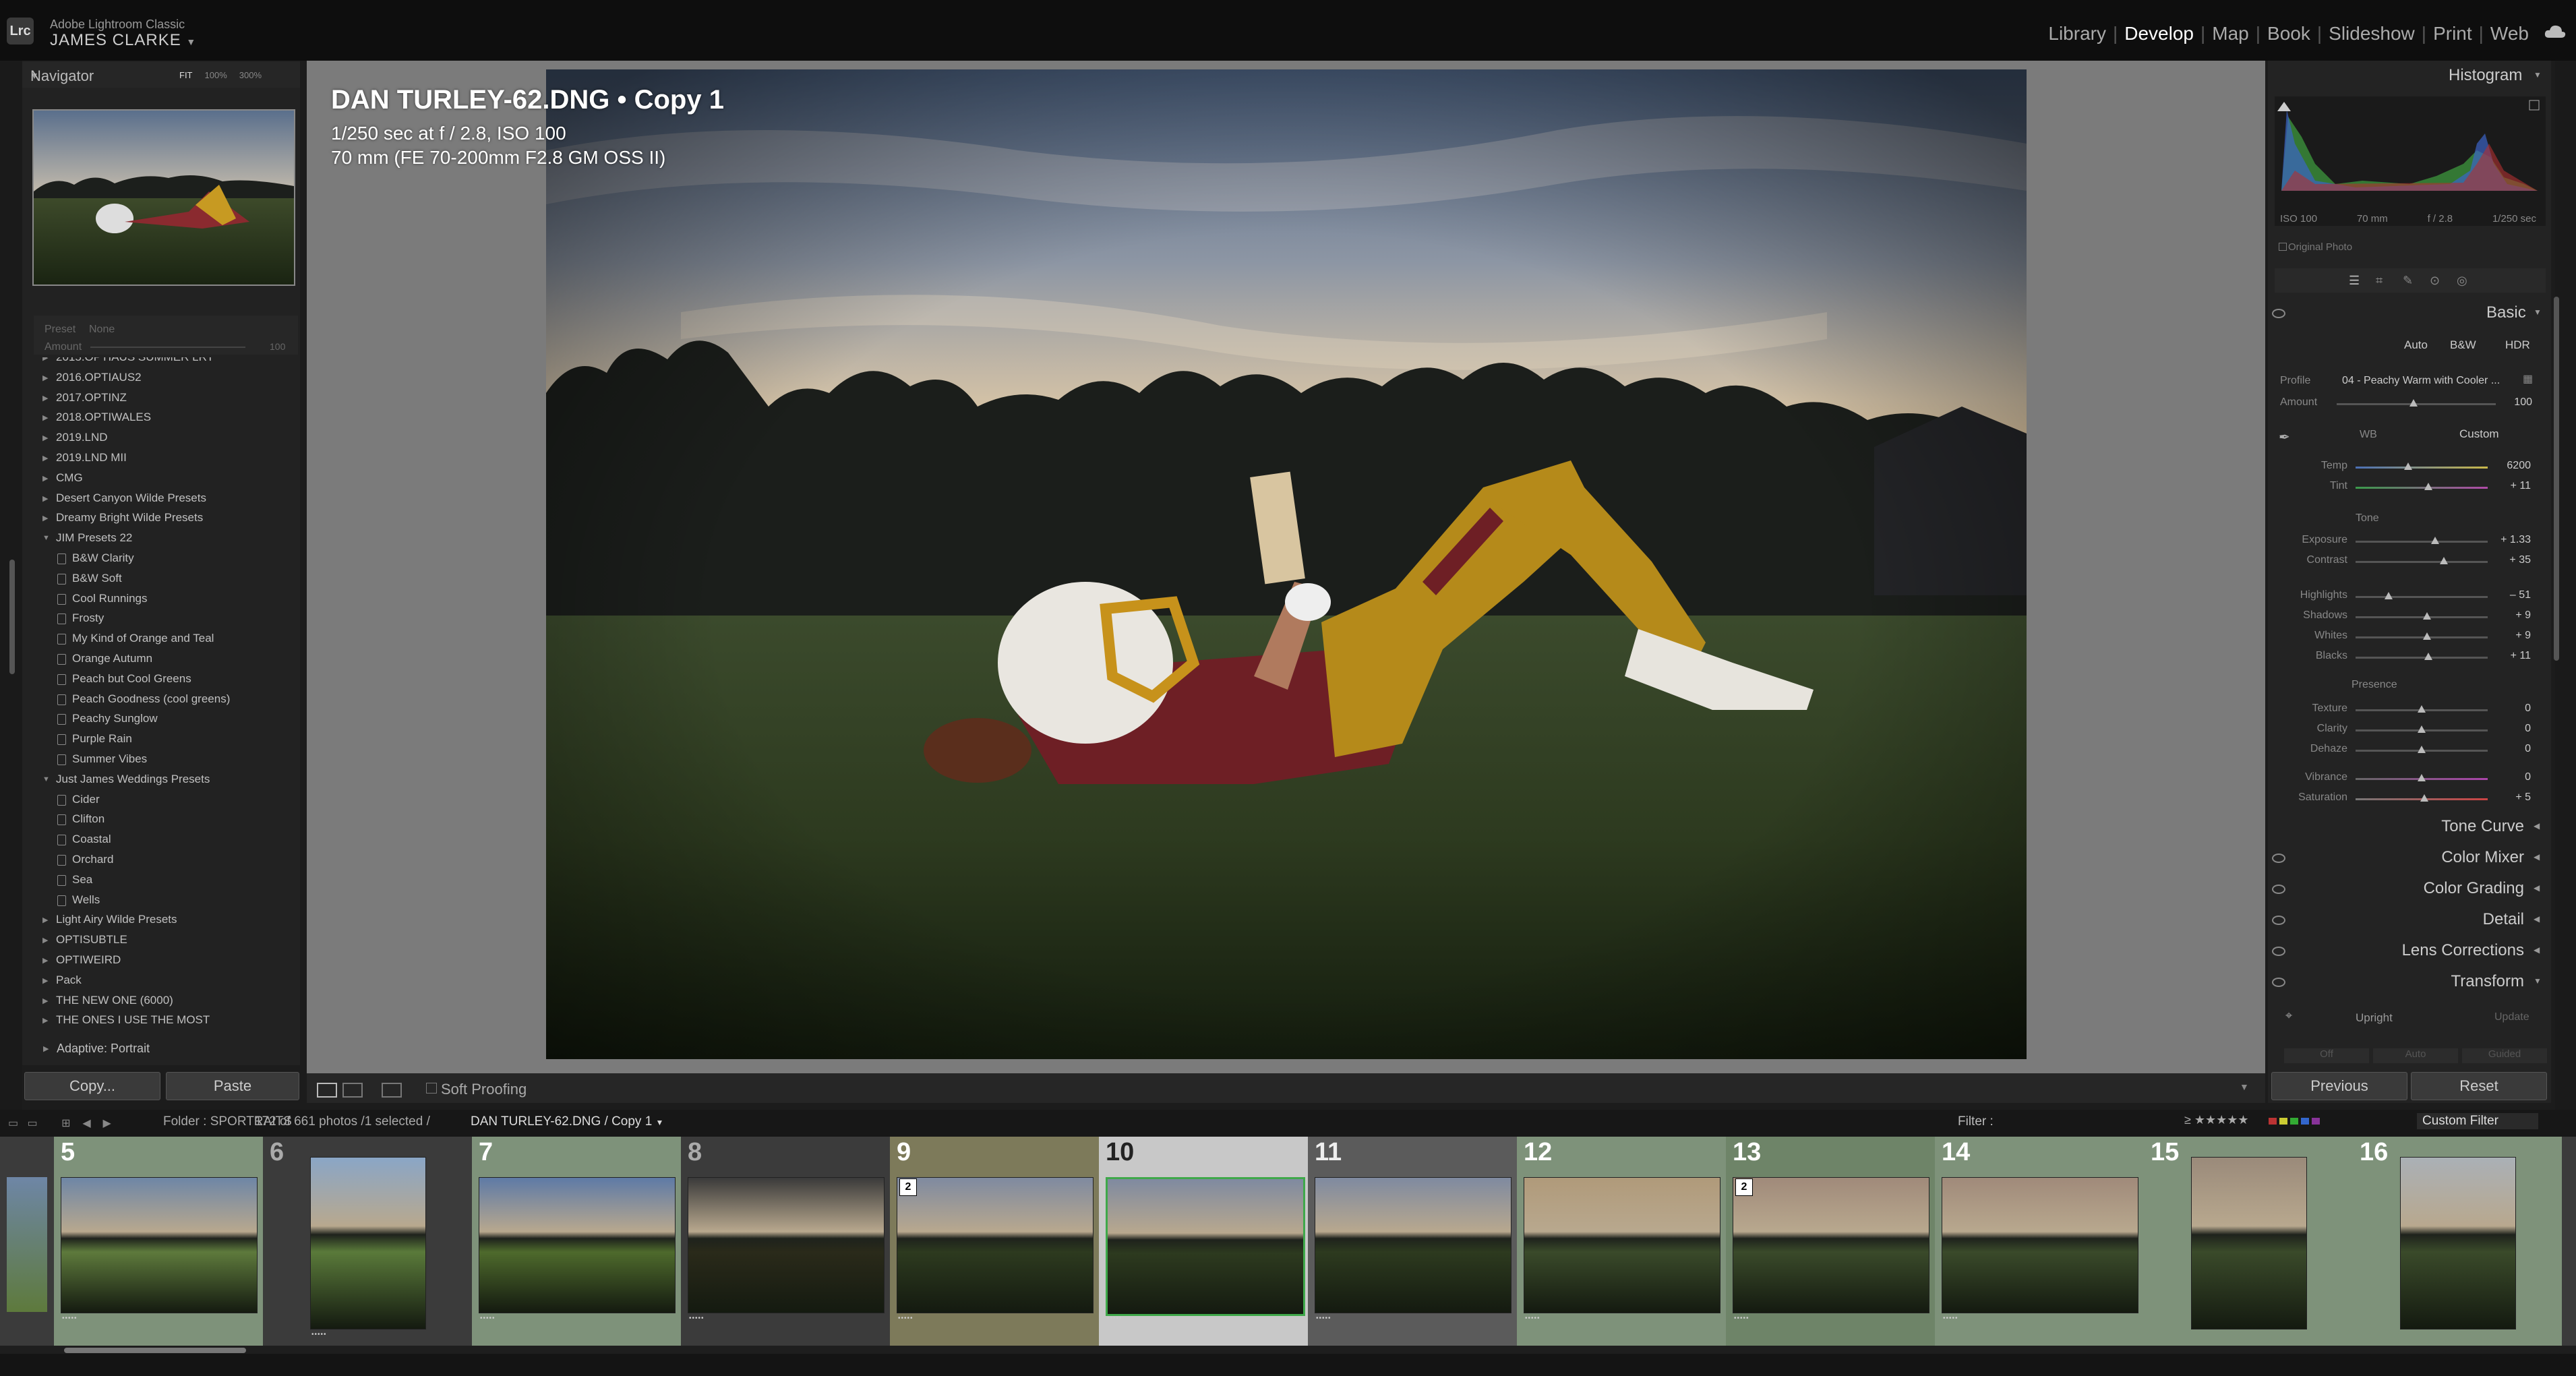 This screenshot has width=2576, height=1376. Describe the element at coordinates (1288, 1350) in the screenshot. I see `filmstrip-scroll-track` at that location.